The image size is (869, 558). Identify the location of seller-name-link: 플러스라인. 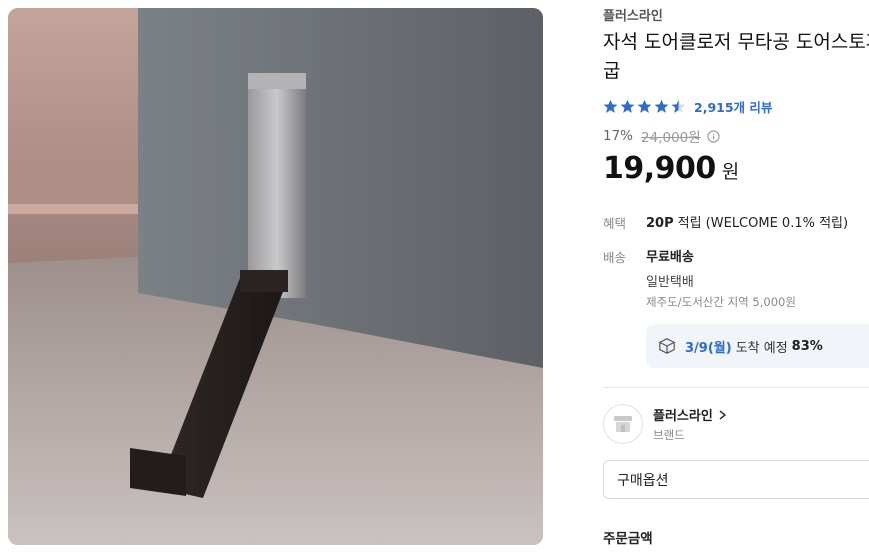
(690, 414).